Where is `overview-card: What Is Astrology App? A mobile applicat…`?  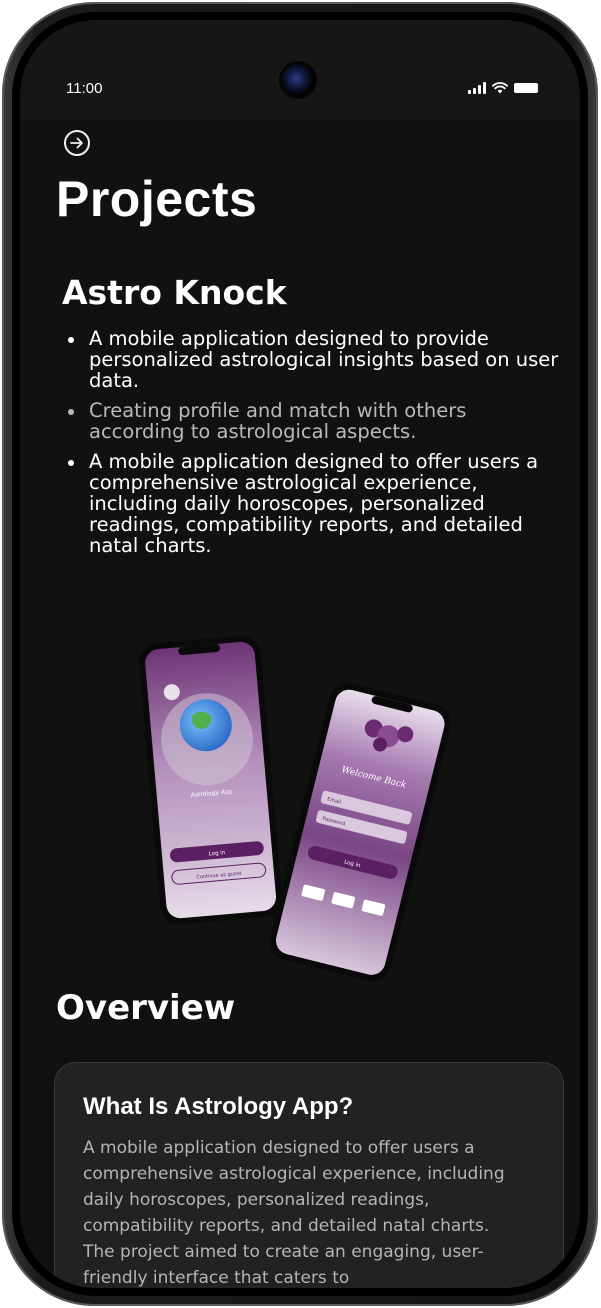 overview-card: What Is Astrology App? A mobile applicat… is located at coordinates (309, 1175).